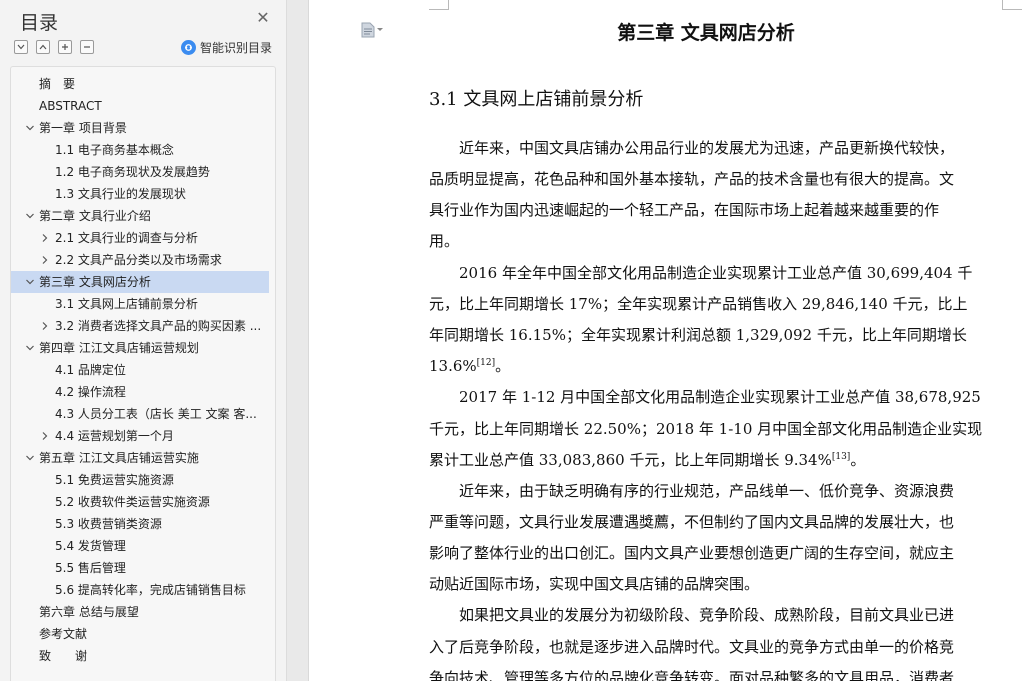  Describe the element at coordinates (108, 524) in the screenshot. I see `toc-item-label: 5.3 收费营销类资源` at that location.